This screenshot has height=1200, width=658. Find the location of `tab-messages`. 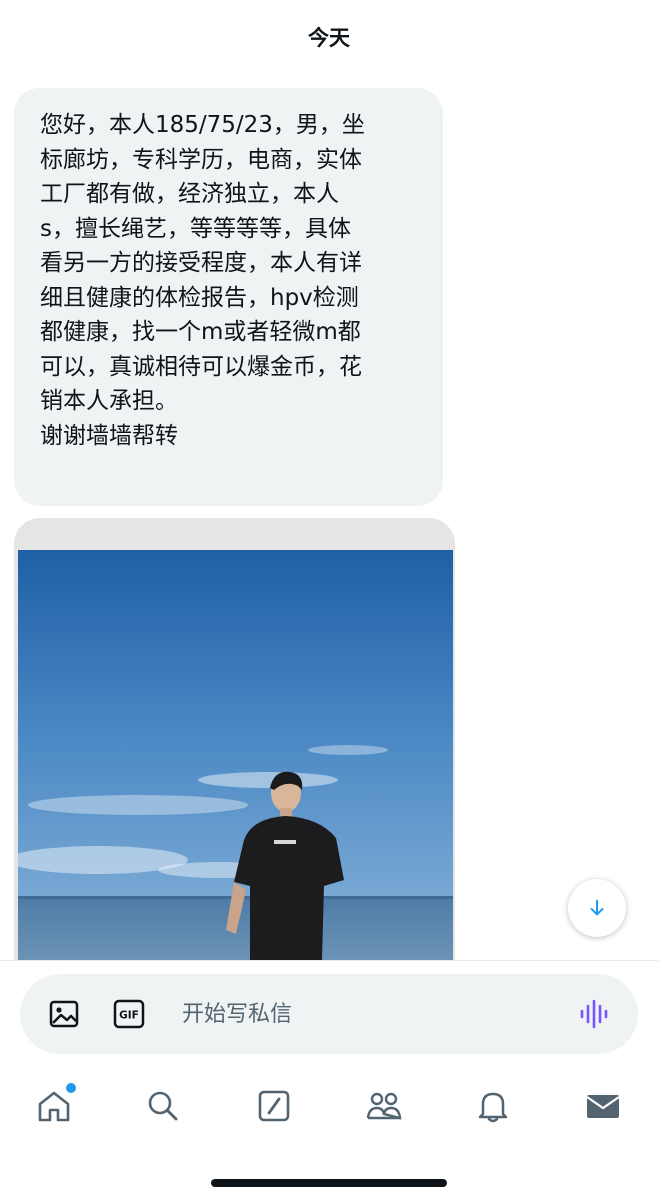

tab-messages is located at coordinates (603, 1106).